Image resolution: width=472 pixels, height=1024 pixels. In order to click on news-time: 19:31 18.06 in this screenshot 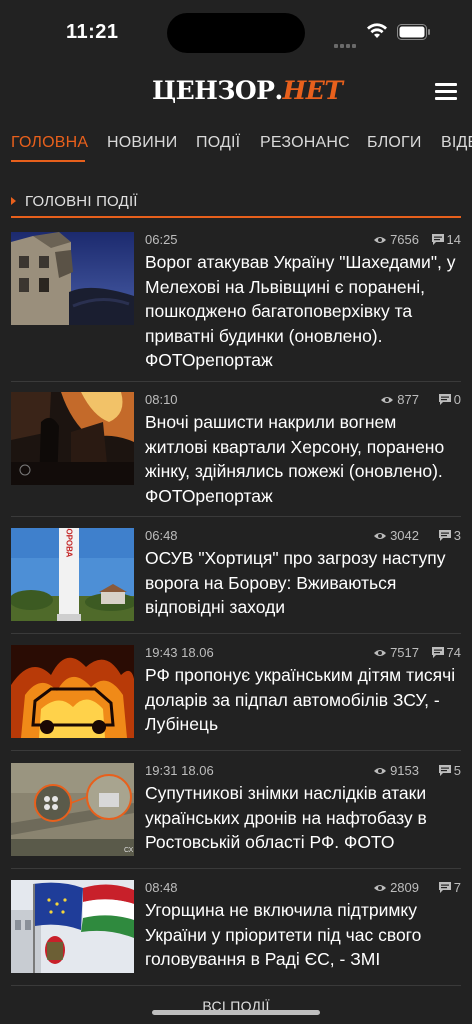, I will do `click(179, 770)`.